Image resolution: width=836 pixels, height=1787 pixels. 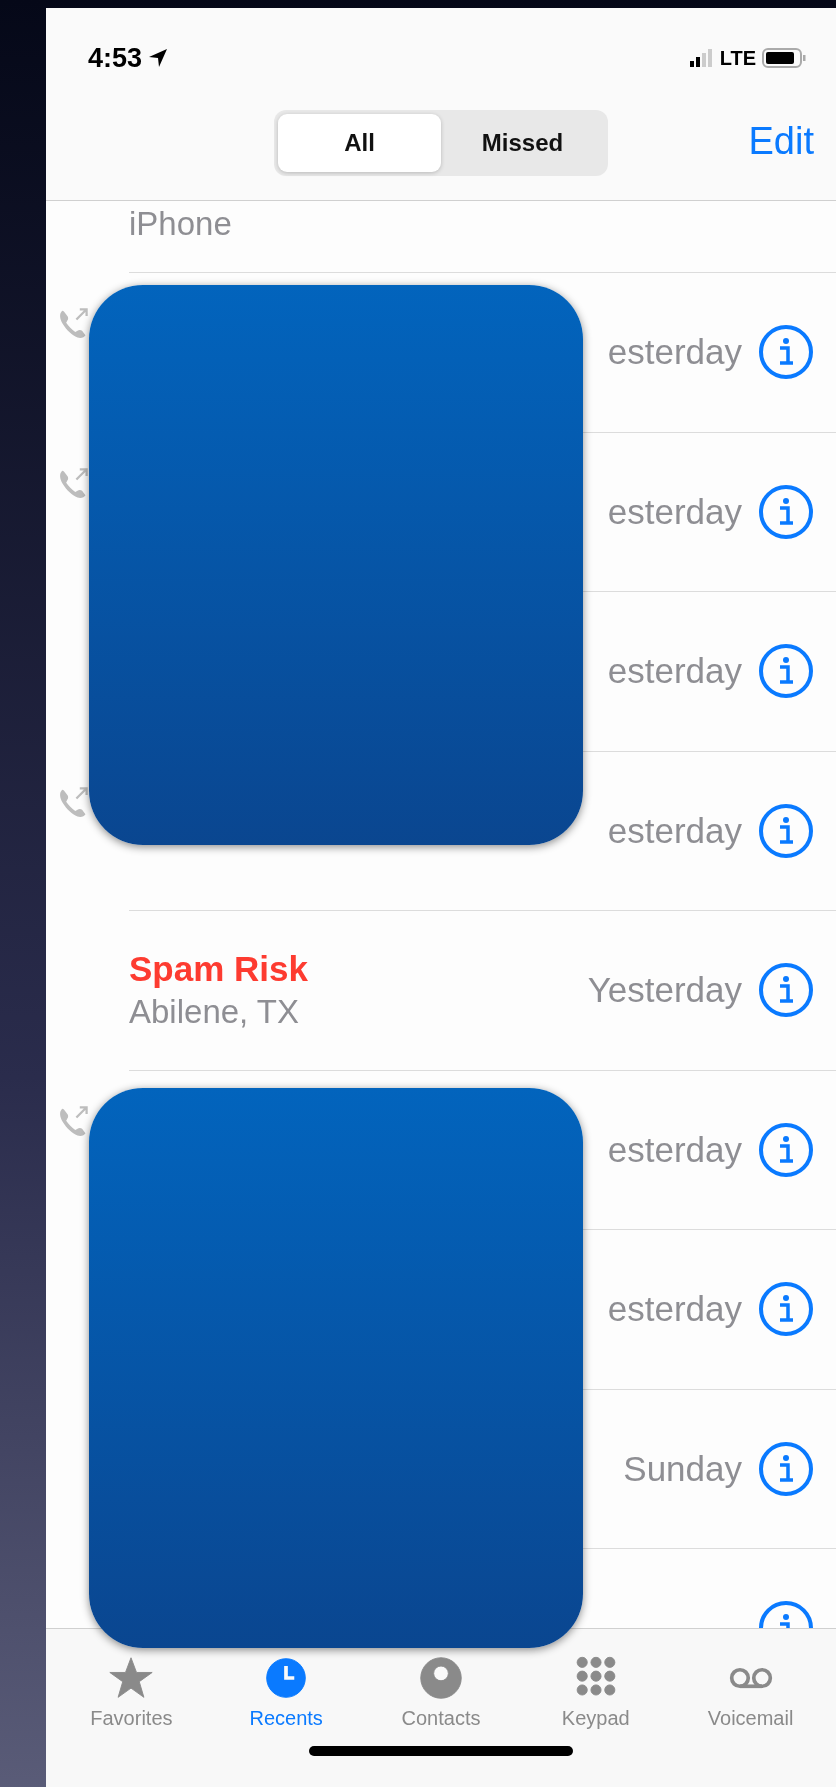 I want to click on filter-tab: Missed, so click(x=522, y=143).